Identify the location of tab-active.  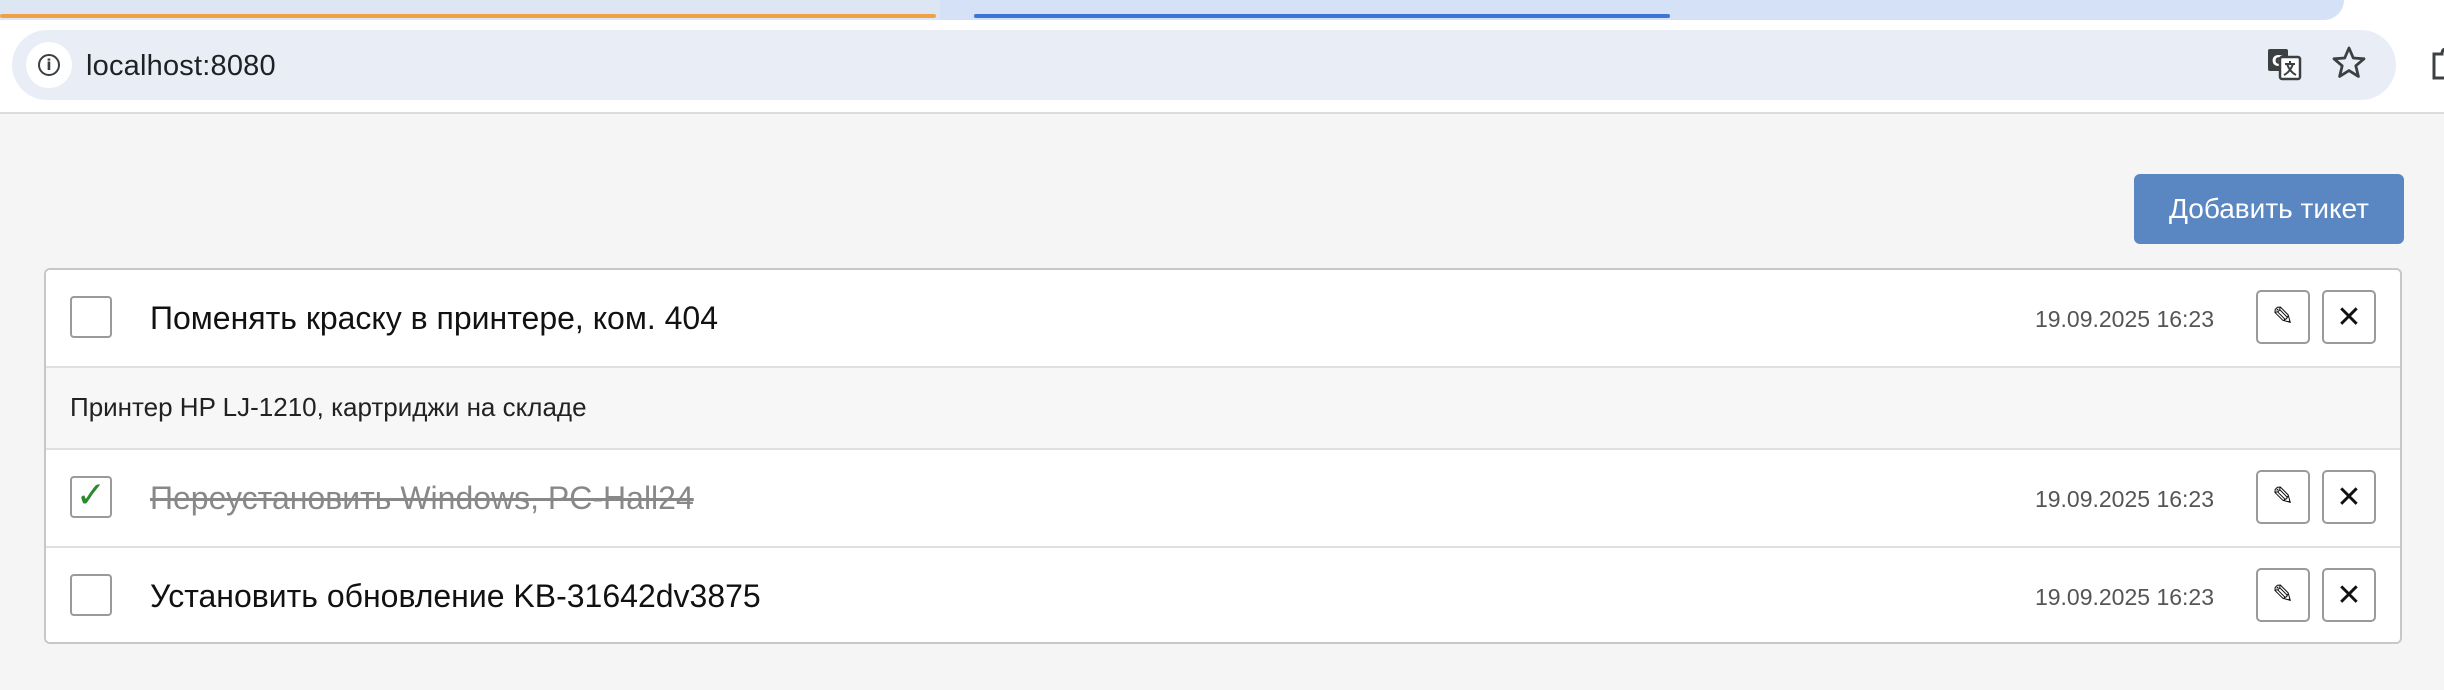
(1642, 10).